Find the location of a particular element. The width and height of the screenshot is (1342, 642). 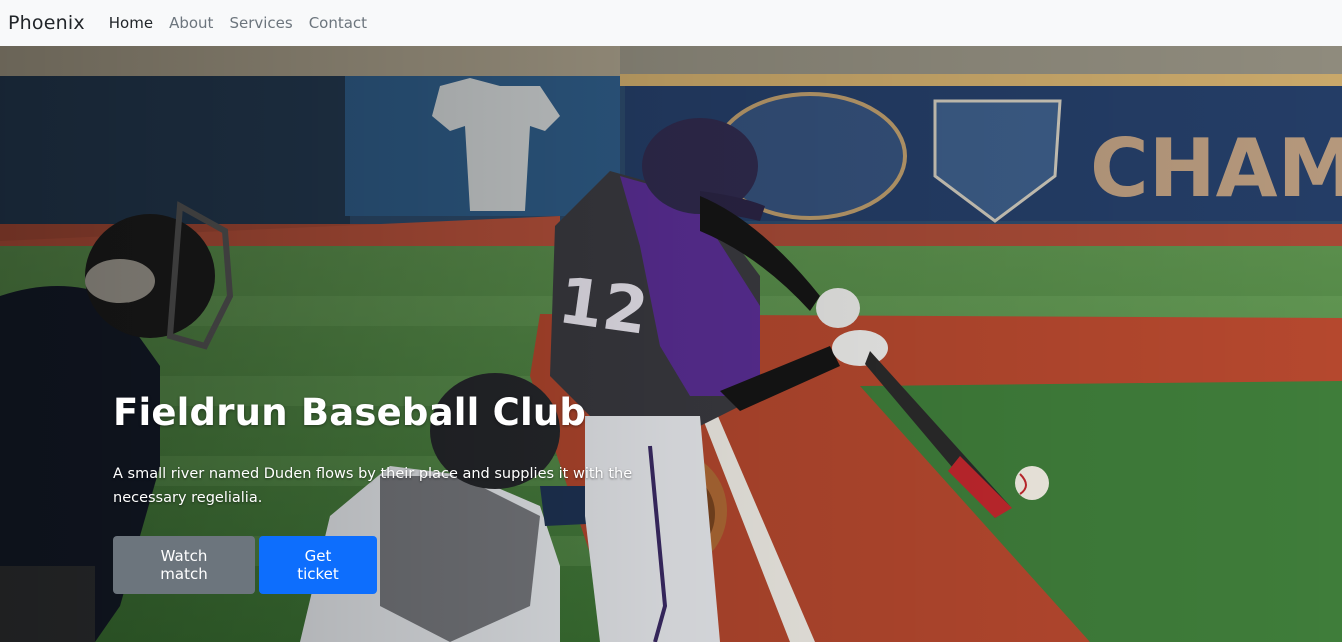

nav-link-about: About is located at coordinates (191, 23).